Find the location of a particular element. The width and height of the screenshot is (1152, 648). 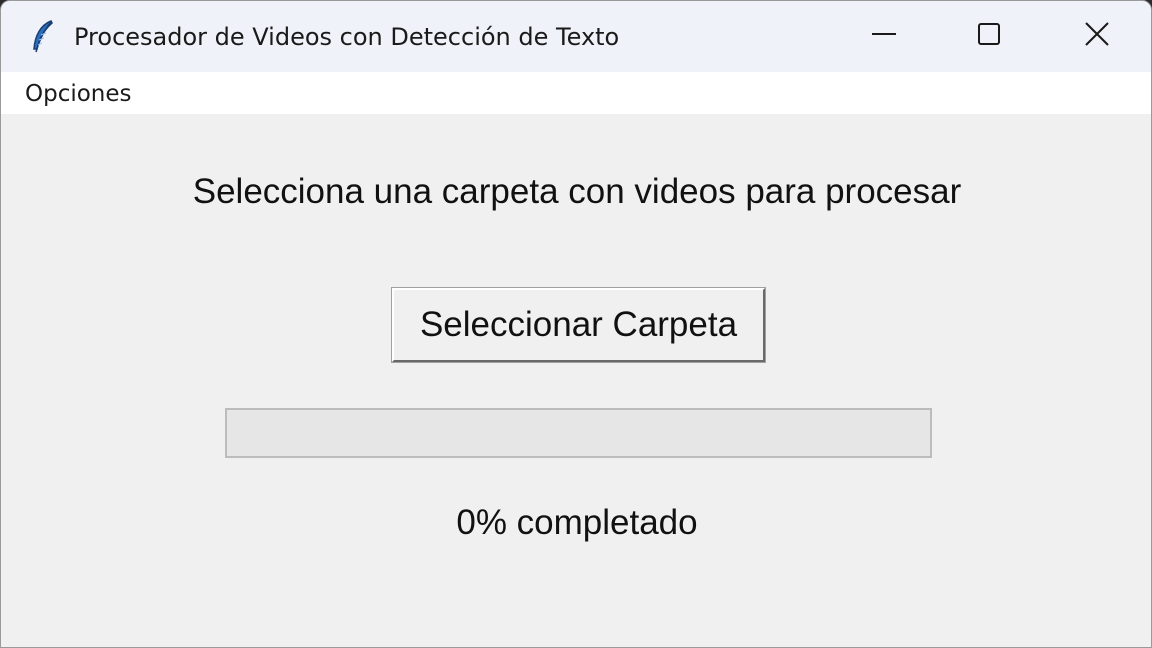

close-button is located at coordinates (1097, 36).